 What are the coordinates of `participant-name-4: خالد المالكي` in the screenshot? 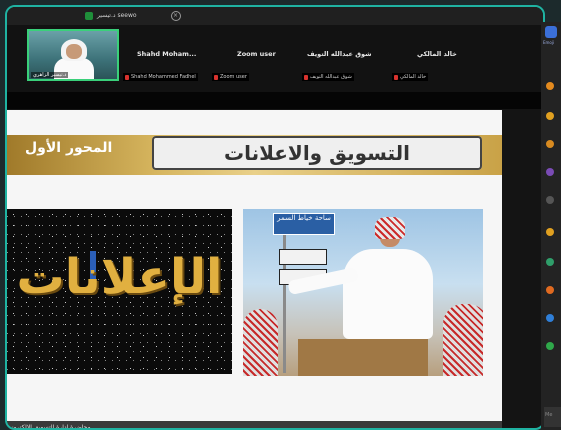 It's located at (437, 54).